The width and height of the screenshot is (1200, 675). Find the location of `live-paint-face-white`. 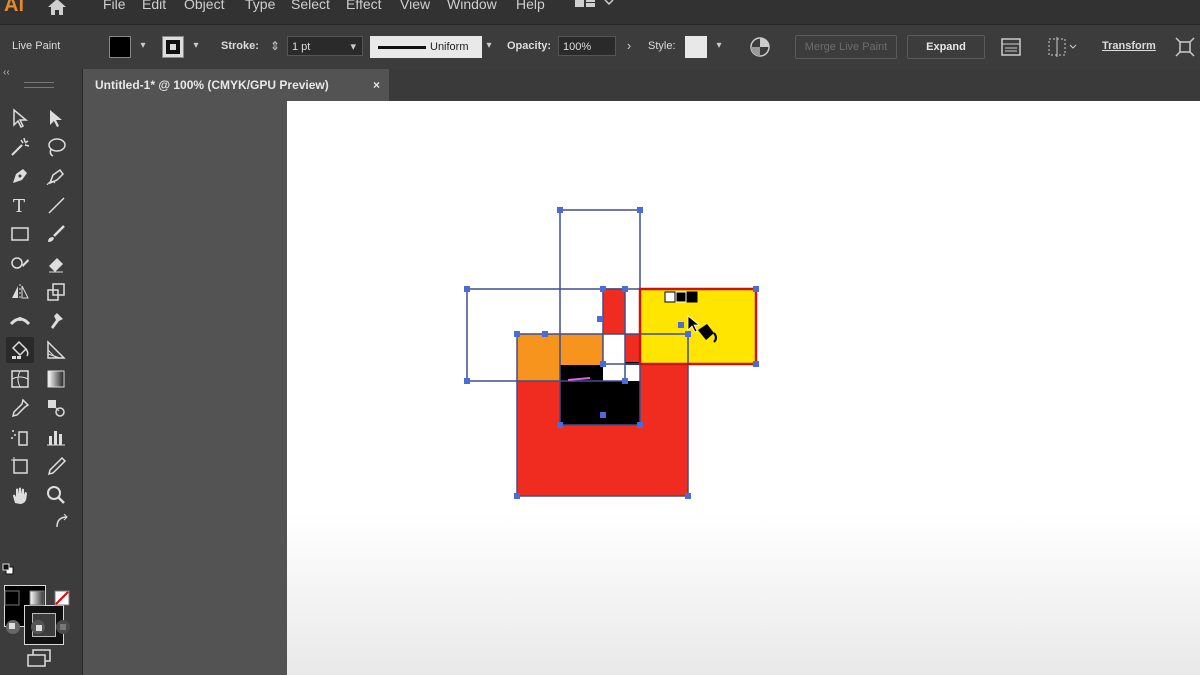

live-paint-face-white is located at coordinates (614, 348).